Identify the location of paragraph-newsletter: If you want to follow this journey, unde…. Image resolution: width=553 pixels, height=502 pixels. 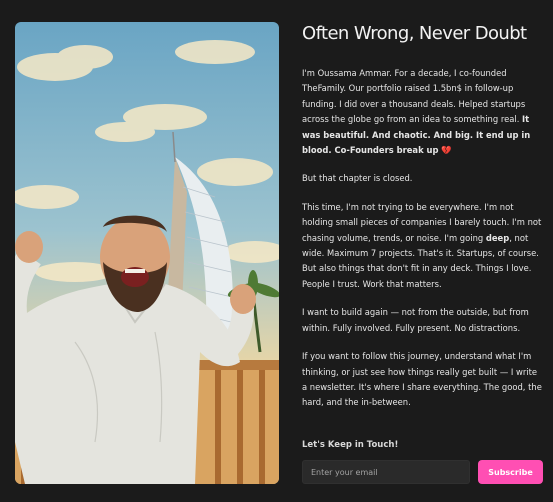
(422, 379).